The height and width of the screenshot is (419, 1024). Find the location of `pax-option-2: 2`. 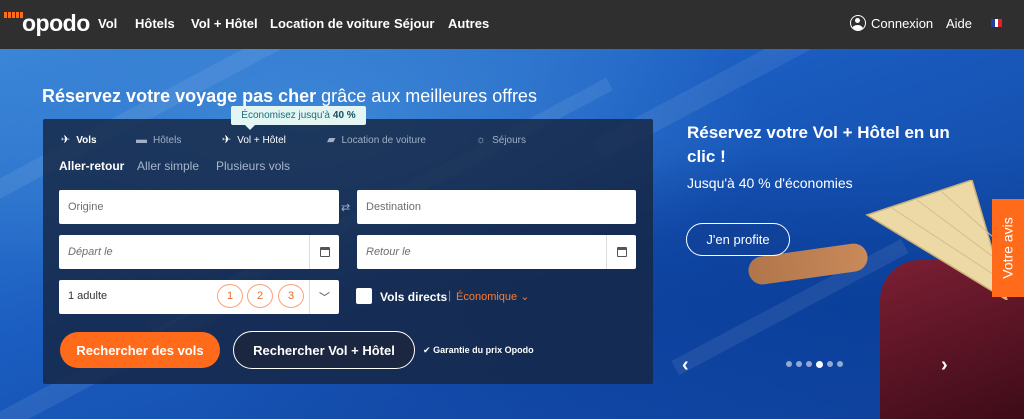

pax-option-2: 2 is located at coordinates (260, 296).